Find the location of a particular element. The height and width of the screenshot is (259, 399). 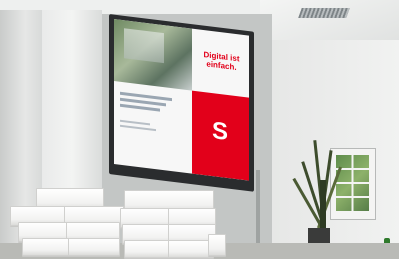

ceiling-vent is located at coordinates (324, 13).